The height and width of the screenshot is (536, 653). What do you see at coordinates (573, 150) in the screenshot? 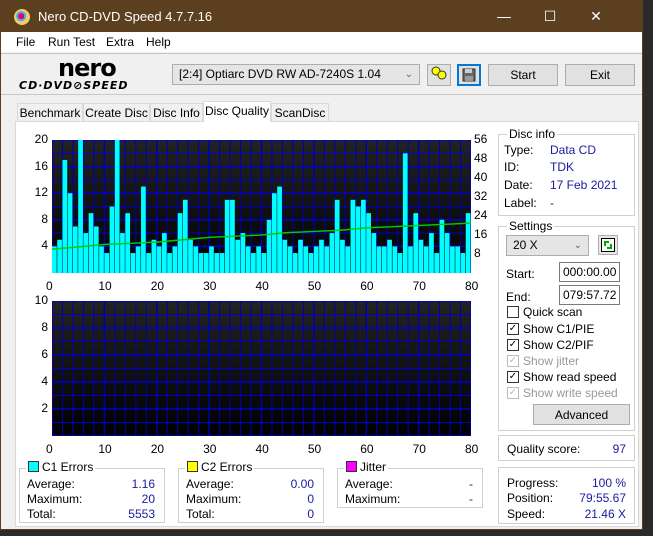
I see `type-value: Data CD` at bounding box center [573, 150].